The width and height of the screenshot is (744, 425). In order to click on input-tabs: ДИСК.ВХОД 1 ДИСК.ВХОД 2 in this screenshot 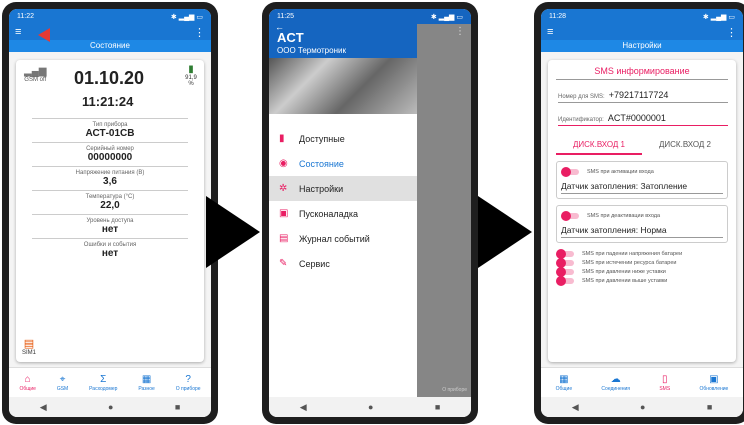, I will do `click(642, 145)`.